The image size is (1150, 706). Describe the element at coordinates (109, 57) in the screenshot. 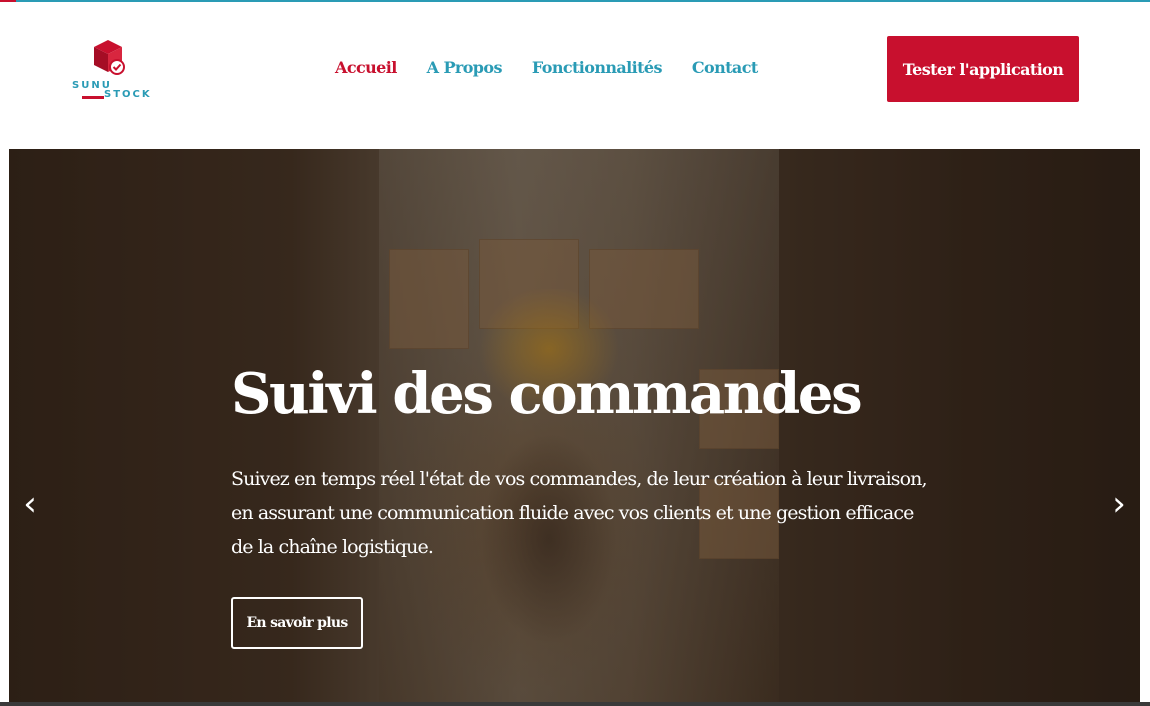

I see `box-check-icon` at that location.